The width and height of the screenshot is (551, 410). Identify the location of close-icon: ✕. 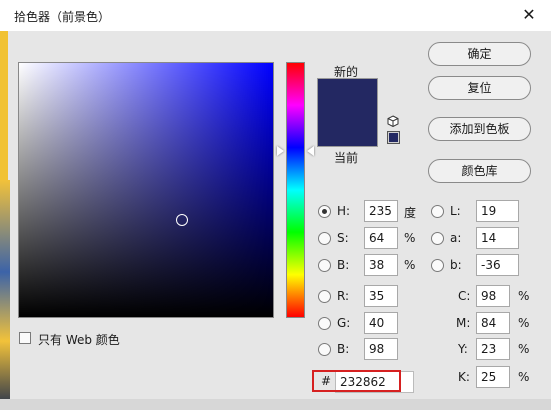
(529, 15).